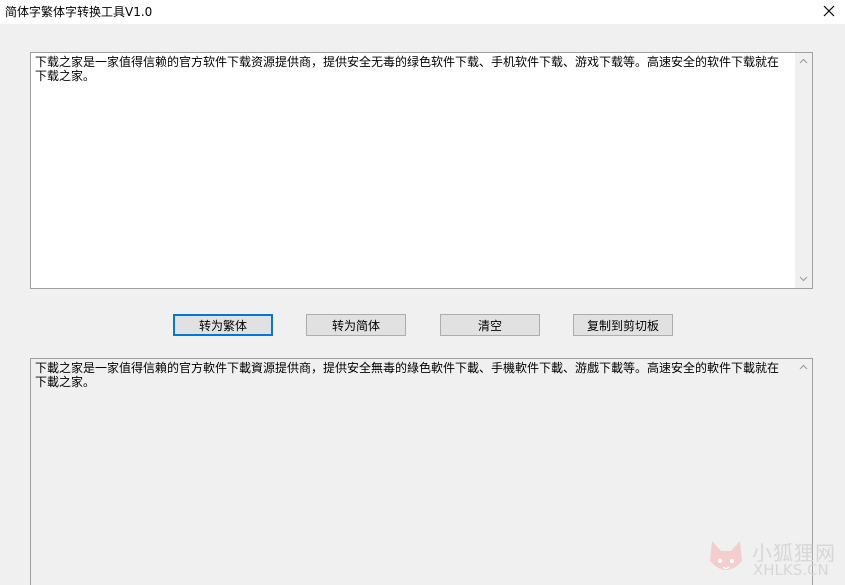 This screenshot has width=845, height=585. I want to click on close-button, so click(829, 11).